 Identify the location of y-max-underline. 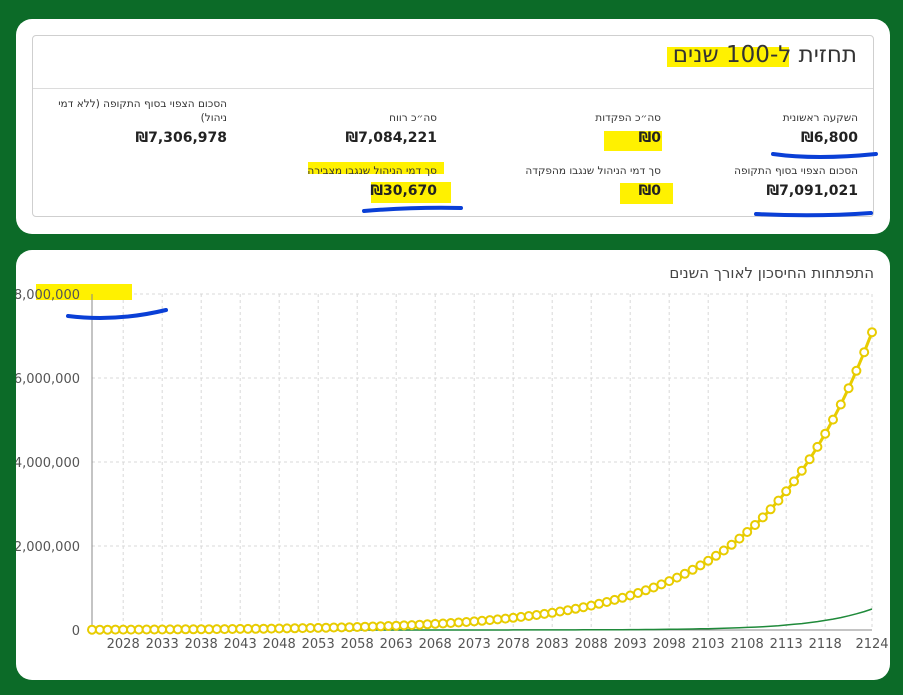
(117, 314).